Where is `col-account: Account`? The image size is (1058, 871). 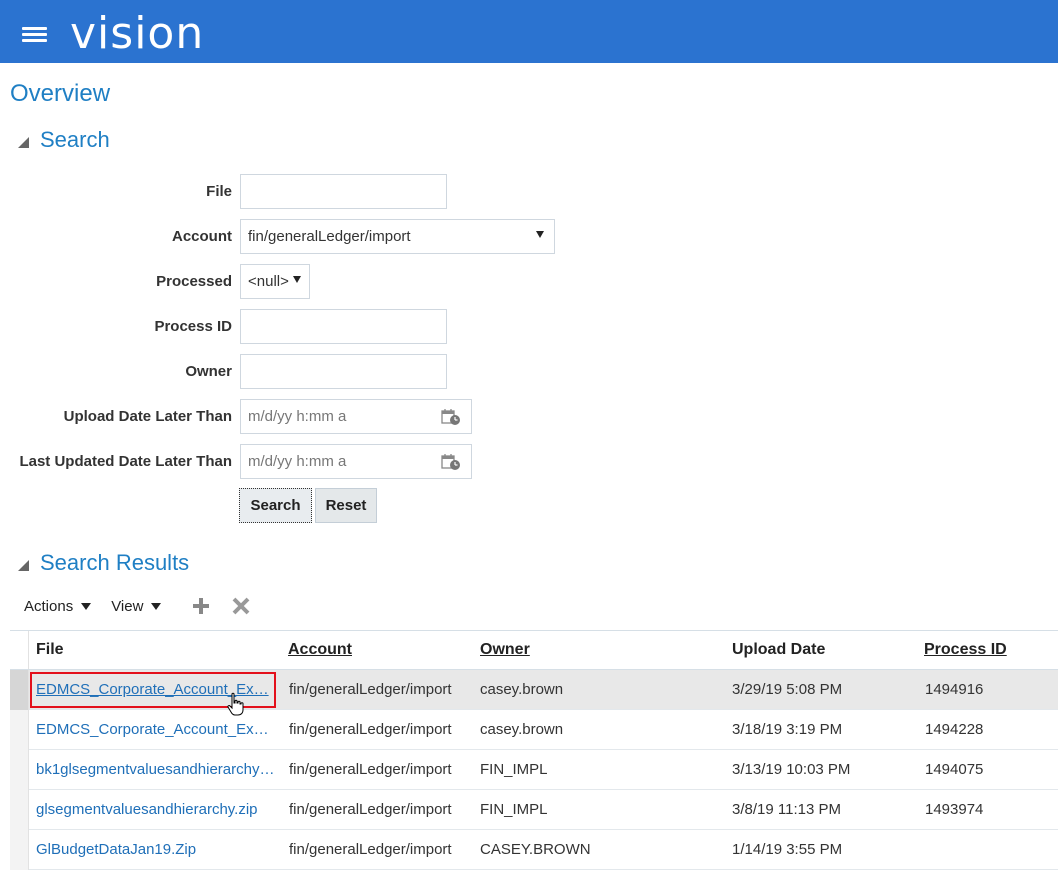
col-account: Account is located at coordinates (320, 650).